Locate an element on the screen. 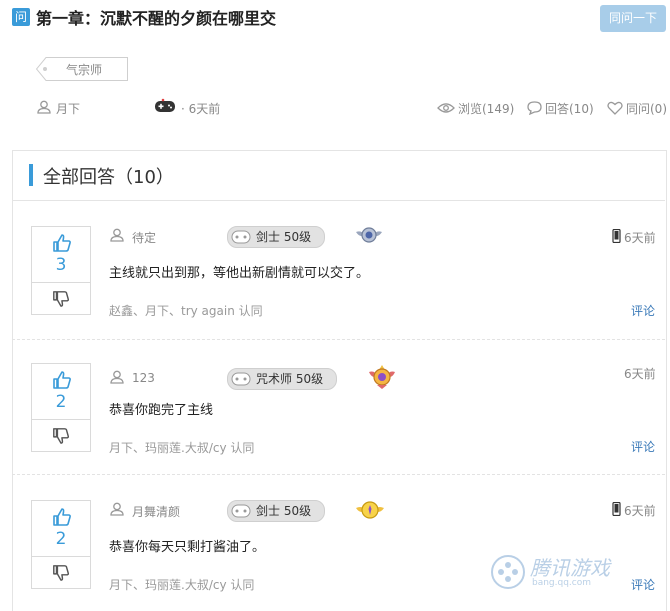  question-author: 月下 is located at coordinates (68, 108).